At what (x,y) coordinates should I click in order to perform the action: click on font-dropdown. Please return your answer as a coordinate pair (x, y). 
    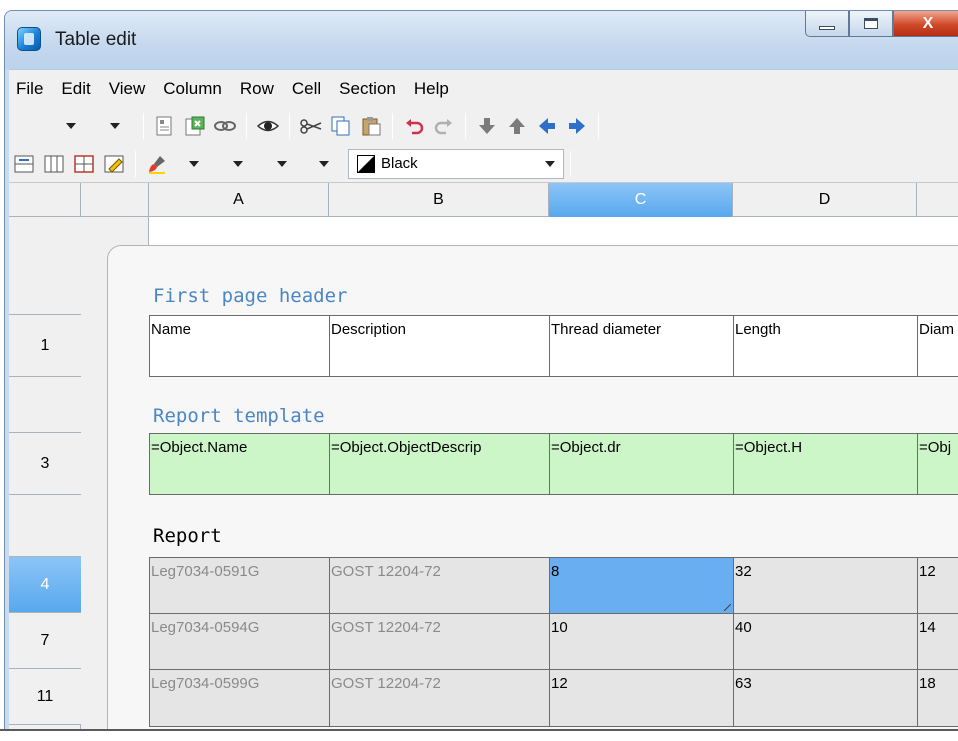
    Looking at the image, I should click on (71, 126).